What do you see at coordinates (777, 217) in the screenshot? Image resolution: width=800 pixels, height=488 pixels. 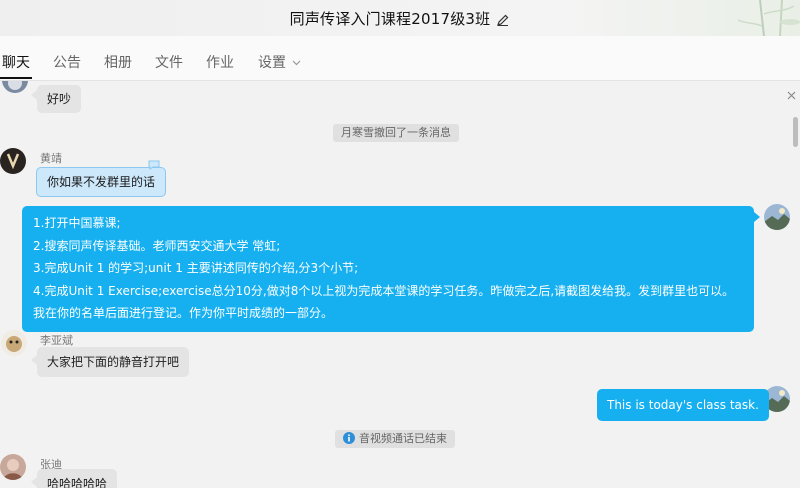 I see `self-avatar` at bounding box center [777, 217].